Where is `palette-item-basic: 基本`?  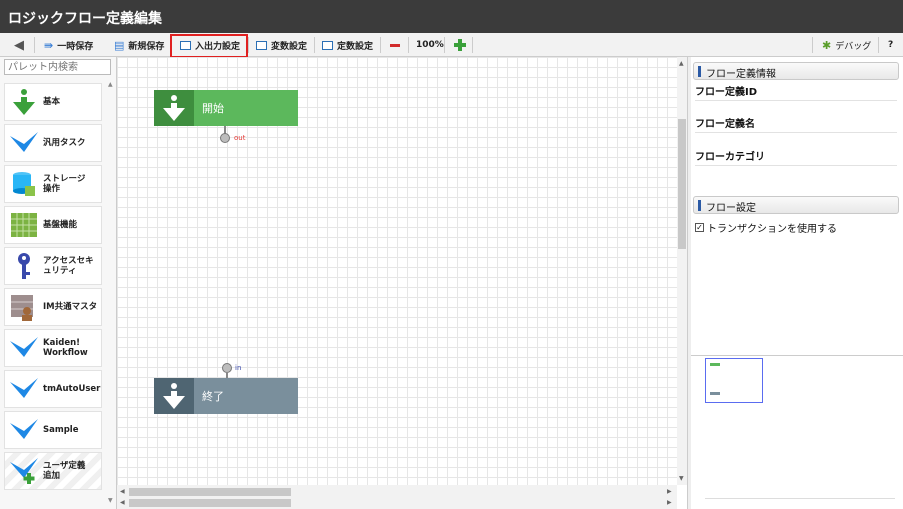 palette-item-basic: 基本 is located at coordinates (53, 102).